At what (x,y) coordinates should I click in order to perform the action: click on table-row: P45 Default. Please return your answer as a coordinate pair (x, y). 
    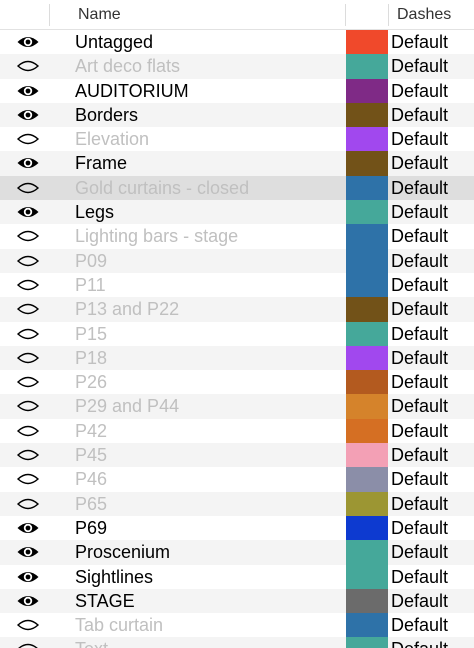
    Looking at the image, I should click on (237, 455).